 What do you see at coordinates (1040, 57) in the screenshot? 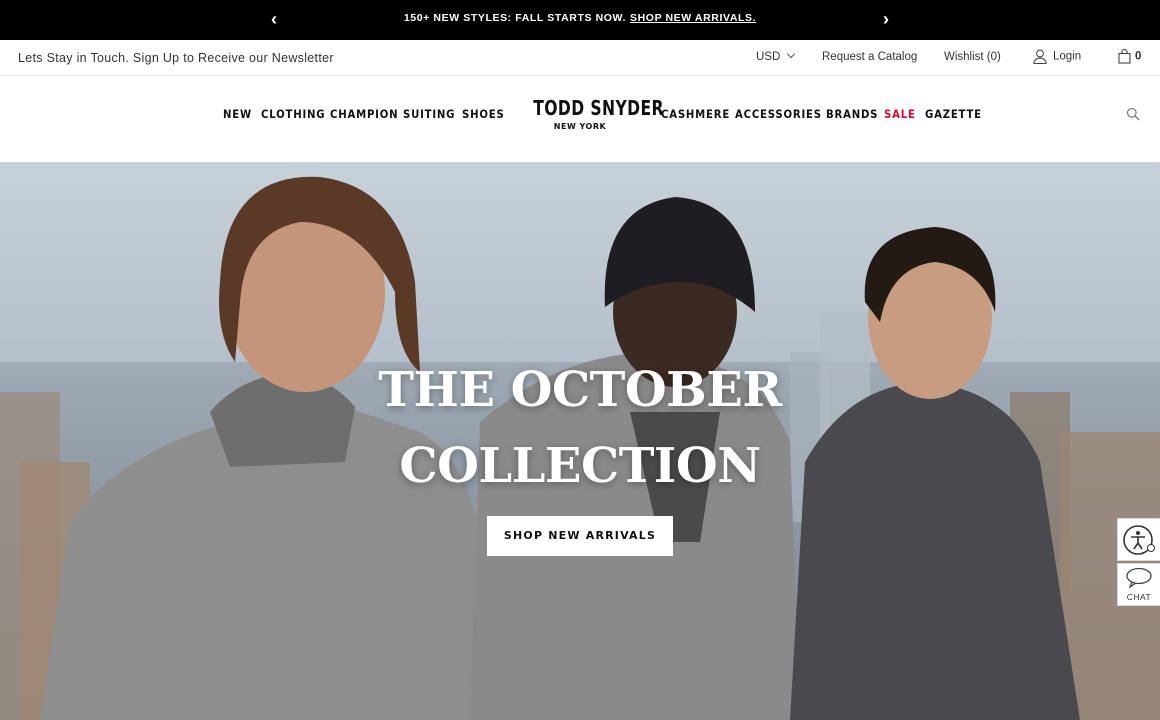
I see `user-icon` at bounding box center [1040, 57].